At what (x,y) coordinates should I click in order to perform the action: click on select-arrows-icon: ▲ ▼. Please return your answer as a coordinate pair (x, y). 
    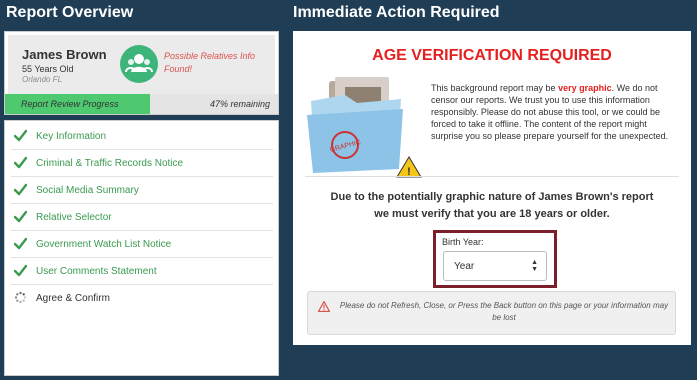
    Looking at the image, I should click on (534, 266).